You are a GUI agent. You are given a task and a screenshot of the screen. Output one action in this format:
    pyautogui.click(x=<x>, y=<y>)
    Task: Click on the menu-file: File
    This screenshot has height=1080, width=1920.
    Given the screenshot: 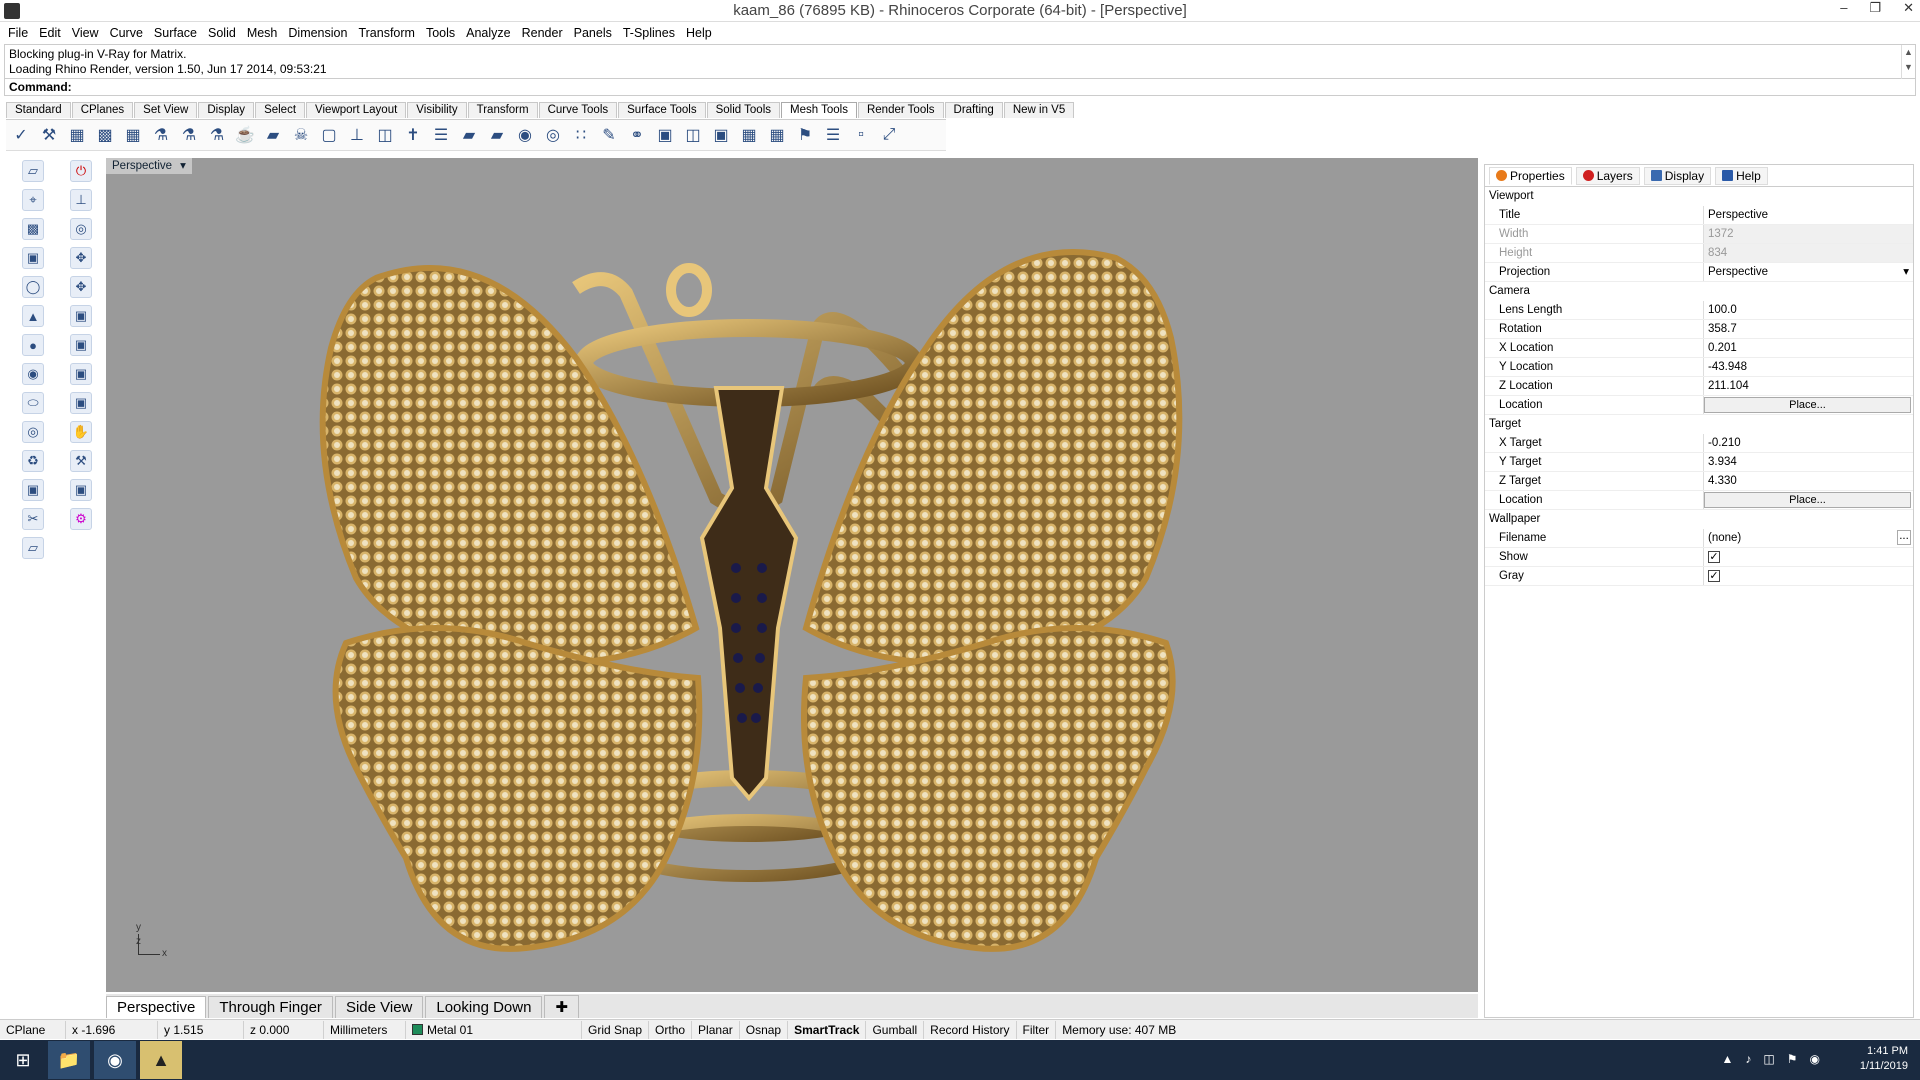 What is the action you would take?
    pyautogui.click(x=22, y=33)
    